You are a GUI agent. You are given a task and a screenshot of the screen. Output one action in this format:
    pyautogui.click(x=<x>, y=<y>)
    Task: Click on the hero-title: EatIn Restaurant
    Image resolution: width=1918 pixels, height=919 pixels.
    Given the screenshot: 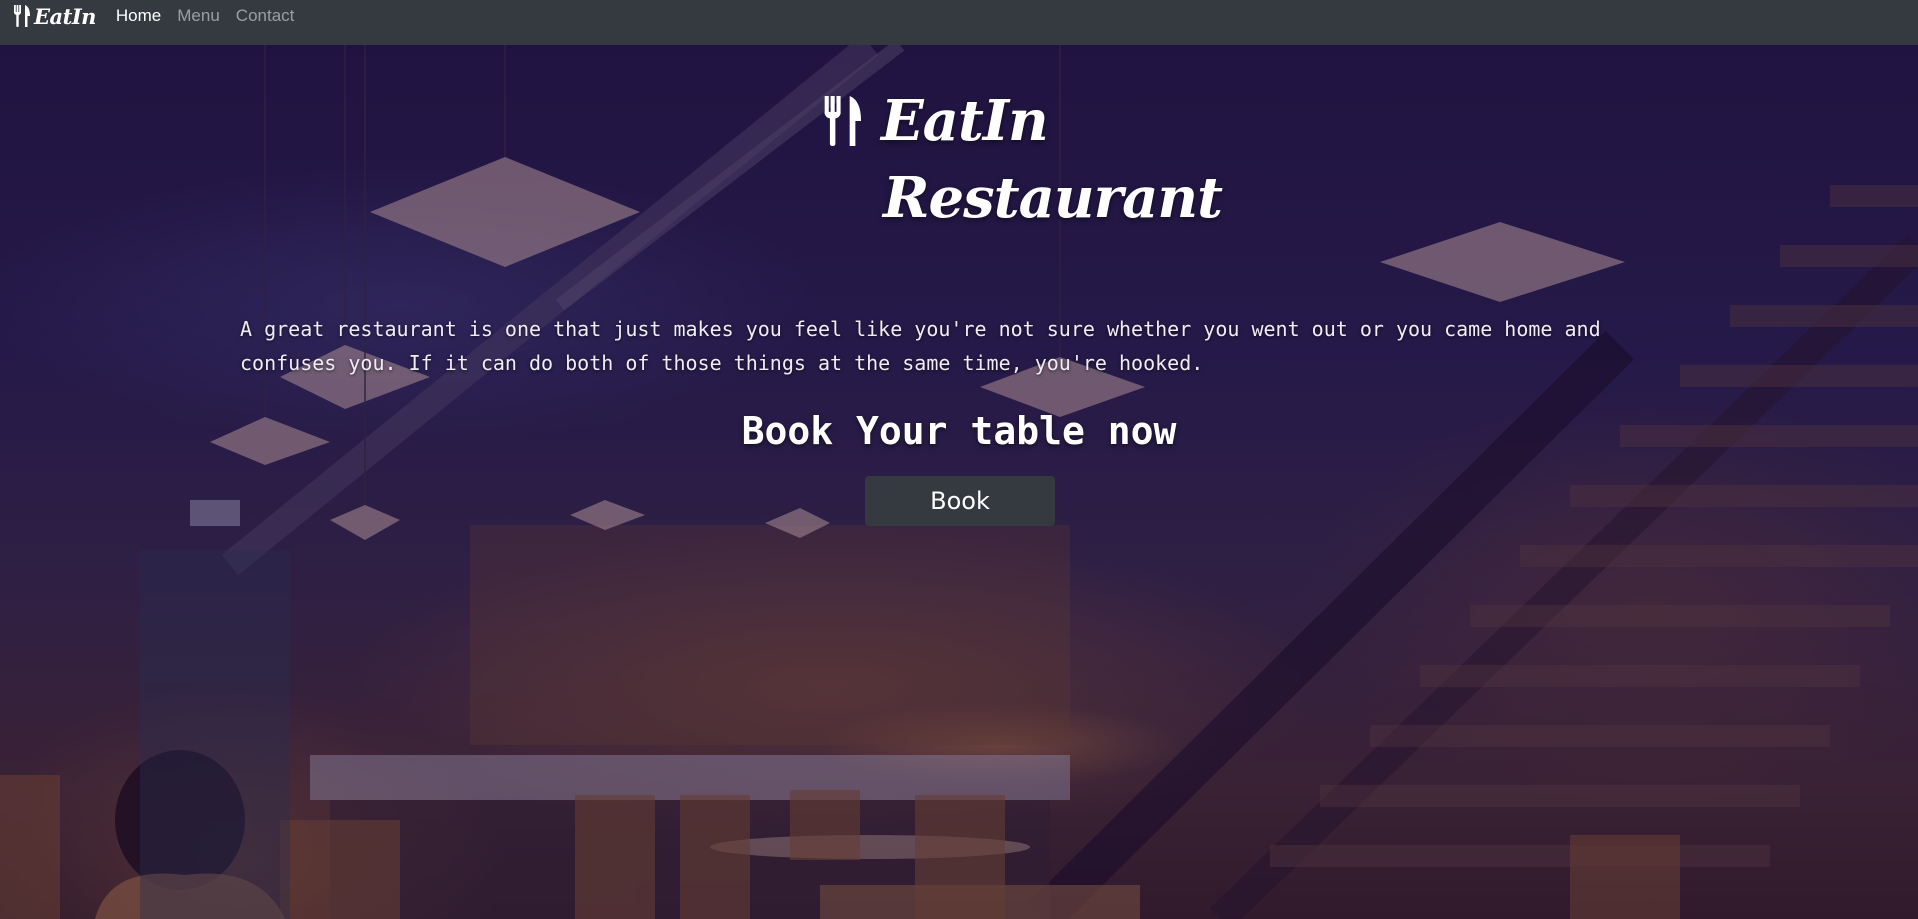 What is the action you would take?
    pyautogui.click(x=1023, y=159)
    